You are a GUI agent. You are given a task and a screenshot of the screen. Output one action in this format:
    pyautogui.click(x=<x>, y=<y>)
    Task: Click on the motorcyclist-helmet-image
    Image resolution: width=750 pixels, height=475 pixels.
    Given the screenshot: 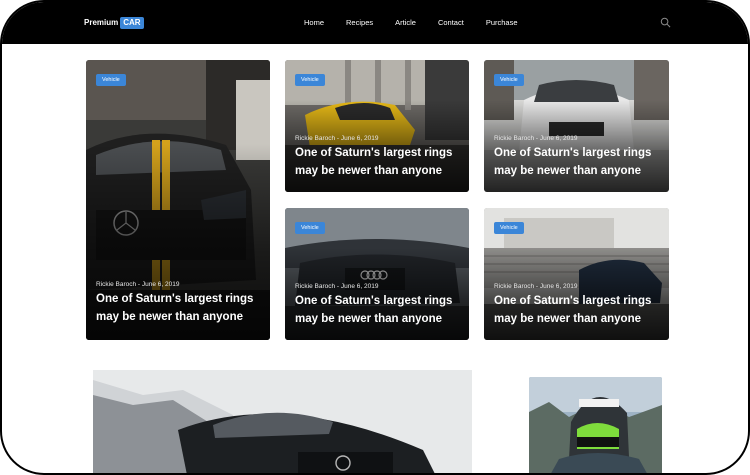 What is the action you would take?
    pyautogui.click(x=595, y=425)
    